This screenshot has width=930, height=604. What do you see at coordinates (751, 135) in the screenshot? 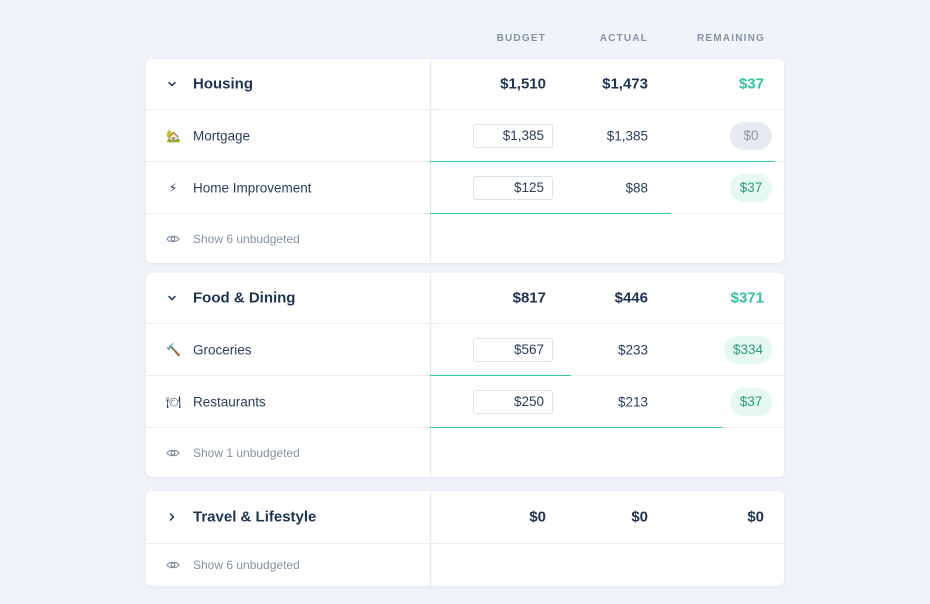
I see `remaining-badge: $0` at bounding box center [751, 135].